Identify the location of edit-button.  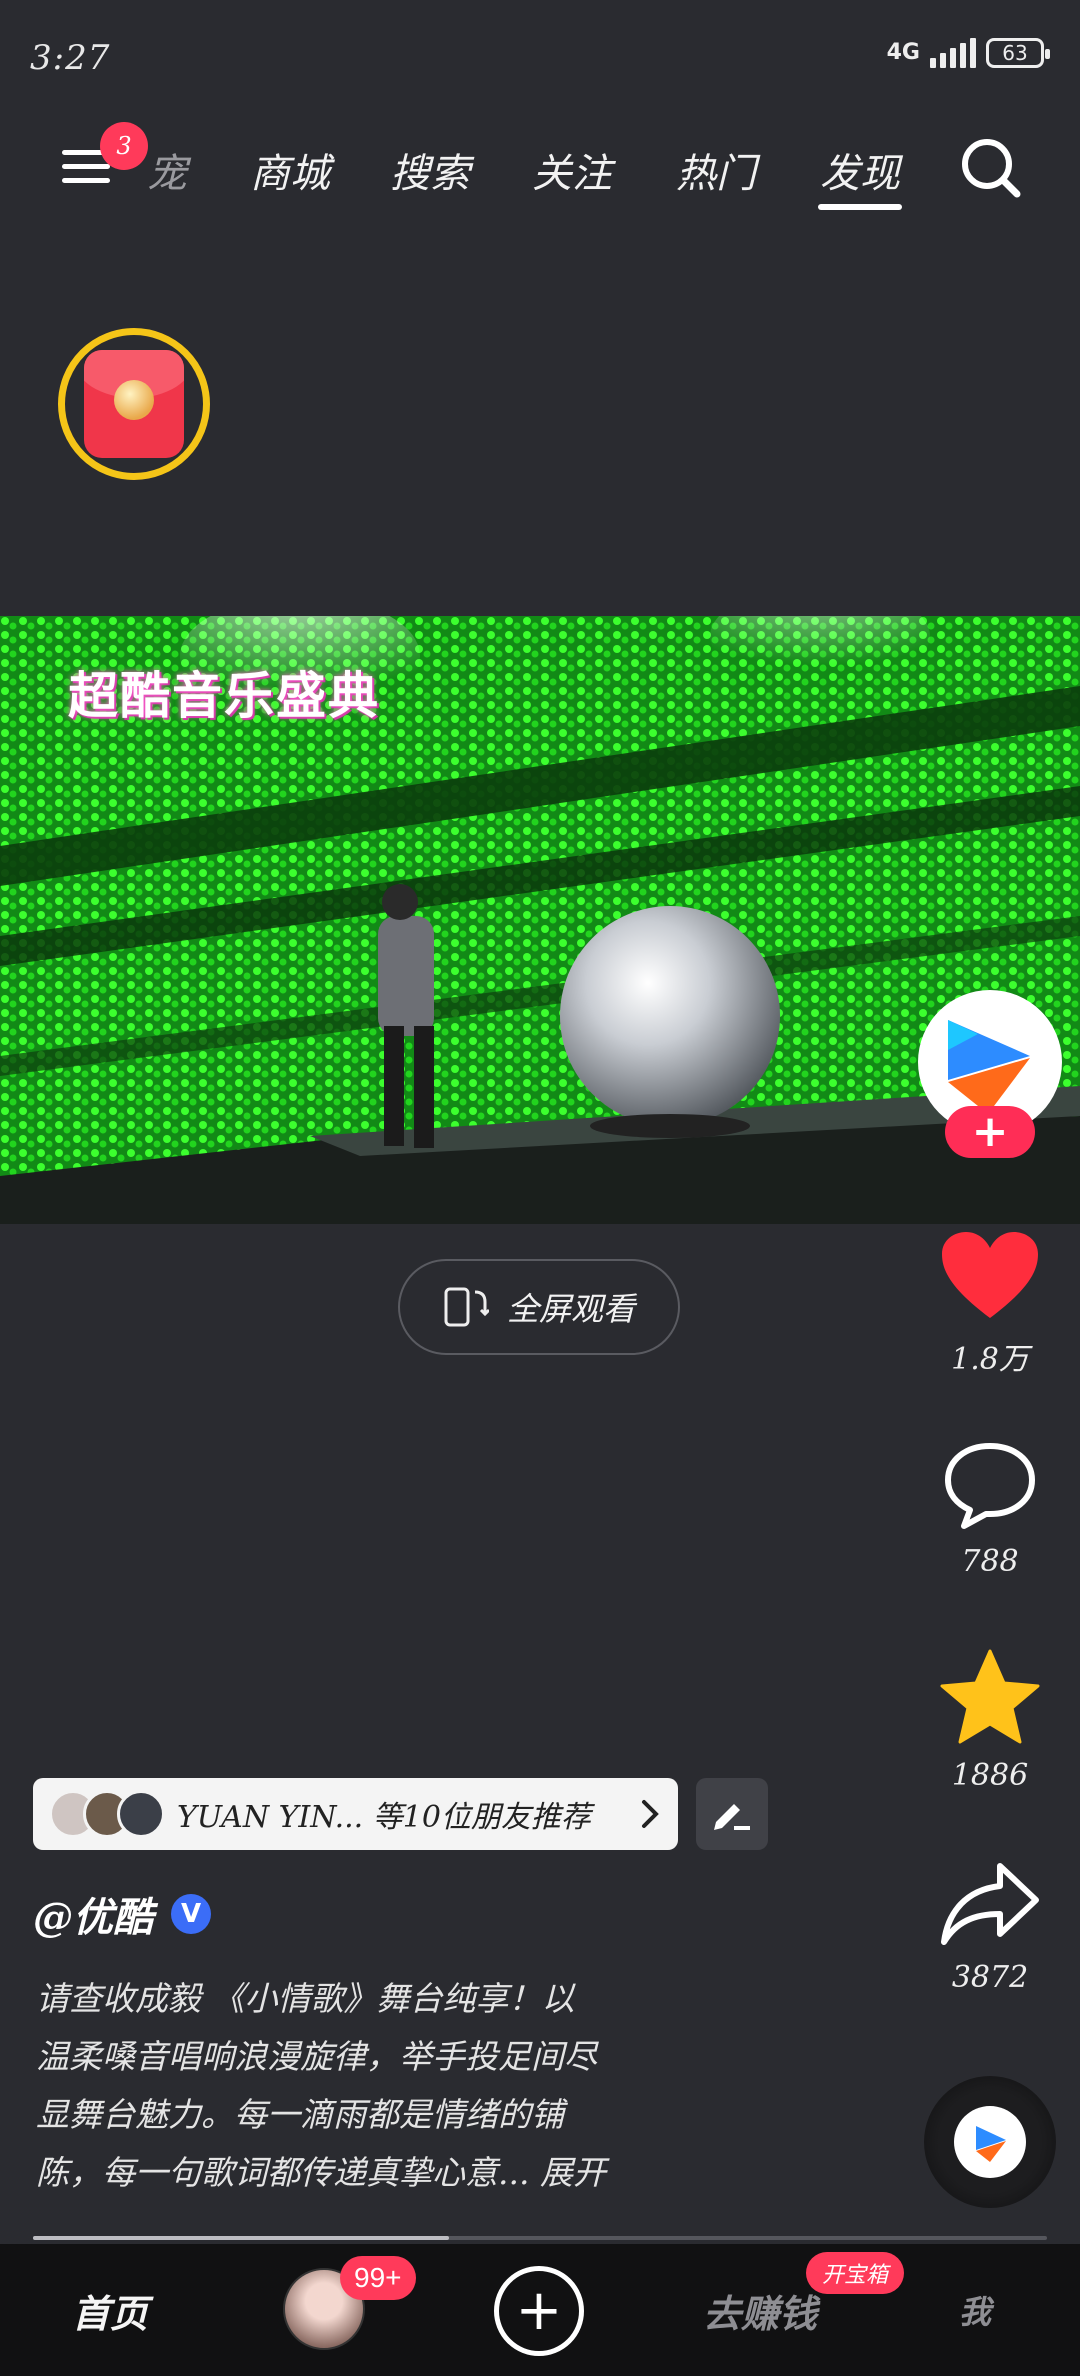
(732, 1814).